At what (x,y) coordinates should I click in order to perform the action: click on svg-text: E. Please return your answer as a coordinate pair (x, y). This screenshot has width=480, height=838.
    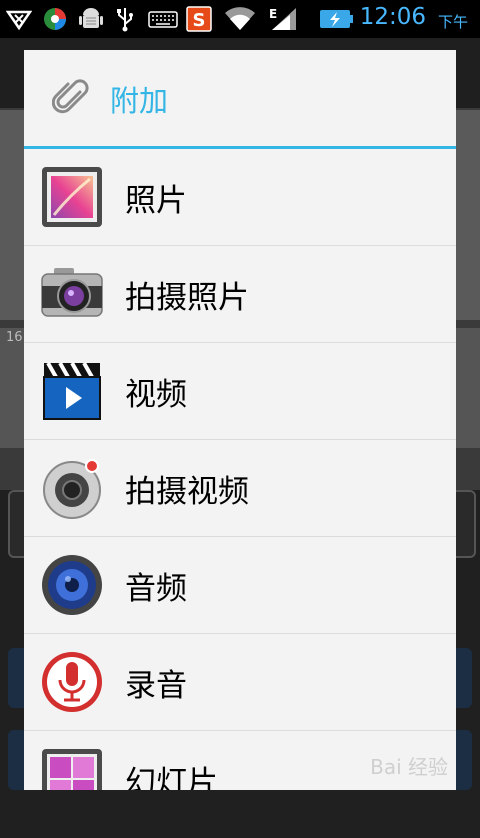
    Looking at the image, I should click on (273, 14).